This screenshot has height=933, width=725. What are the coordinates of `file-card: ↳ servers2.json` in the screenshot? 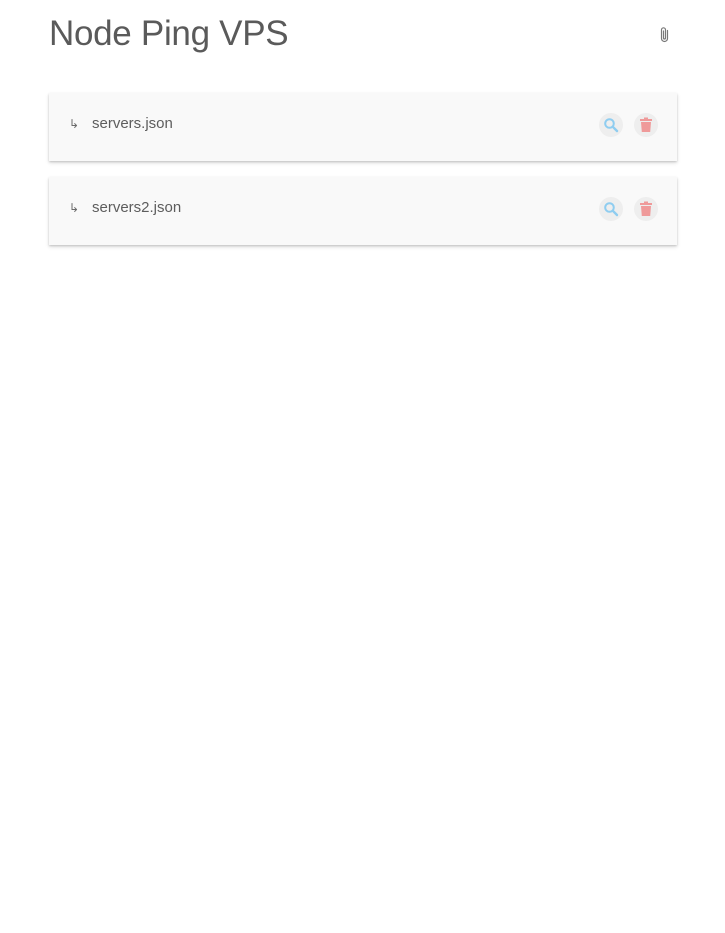 It's located at (363, 211).